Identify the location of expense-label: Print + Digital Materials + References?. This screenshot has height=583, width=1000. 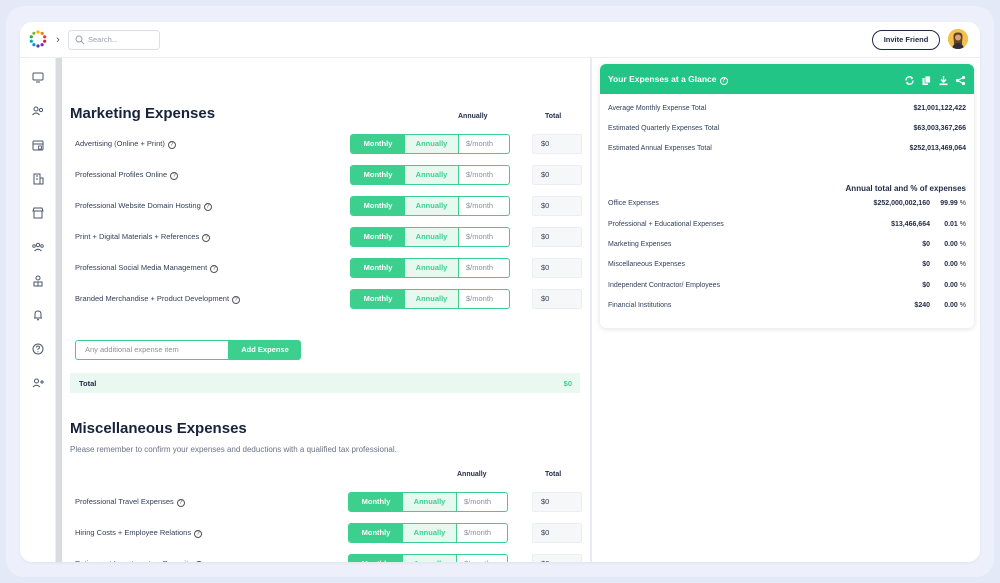
(143, 237).